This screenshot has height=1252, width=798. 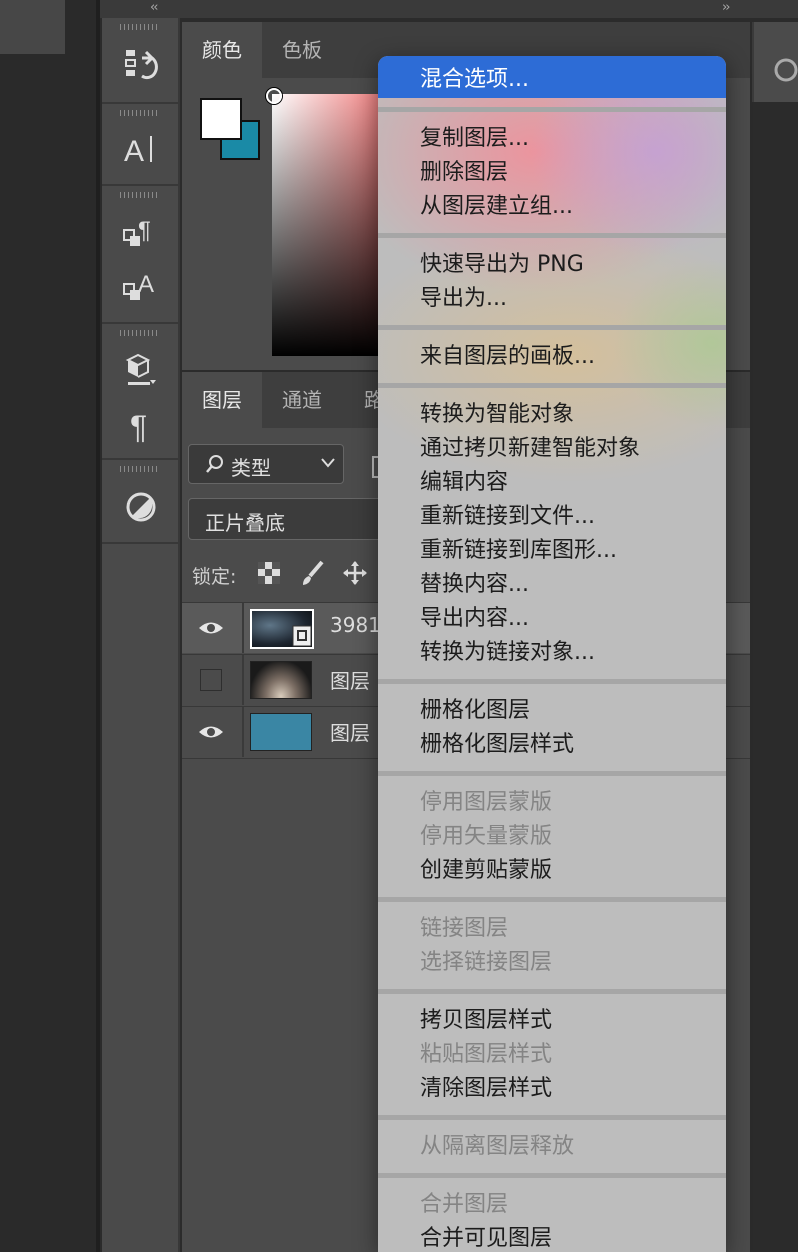 What do you see at coordinates (141, 65) in the screenshot?
I see `history-icon` at bounding box center [141, 65].